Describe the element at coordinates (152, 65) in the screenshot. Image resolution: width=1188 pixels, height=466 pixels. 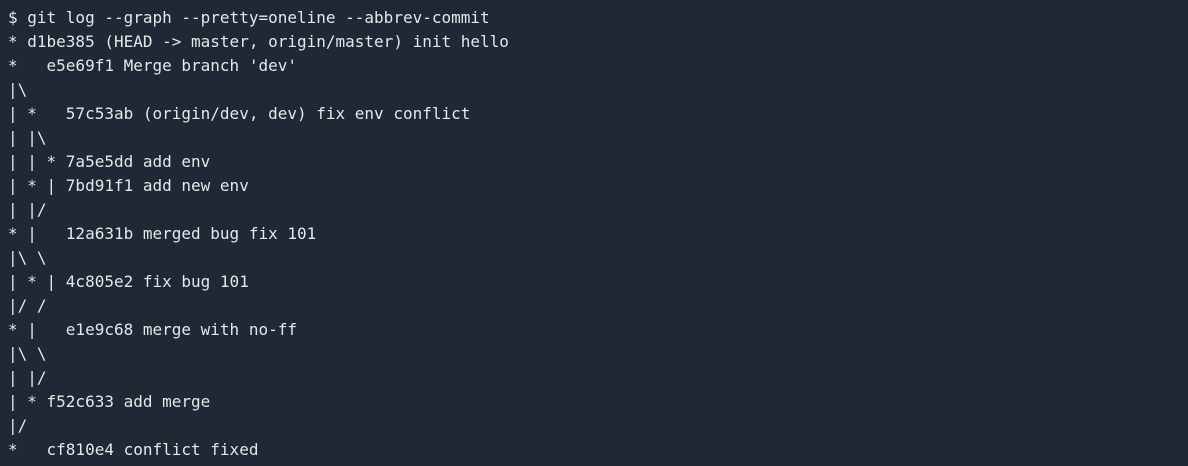
I see `git-log-text: * e5e69f1 Merge branch 'dev'` at that location.